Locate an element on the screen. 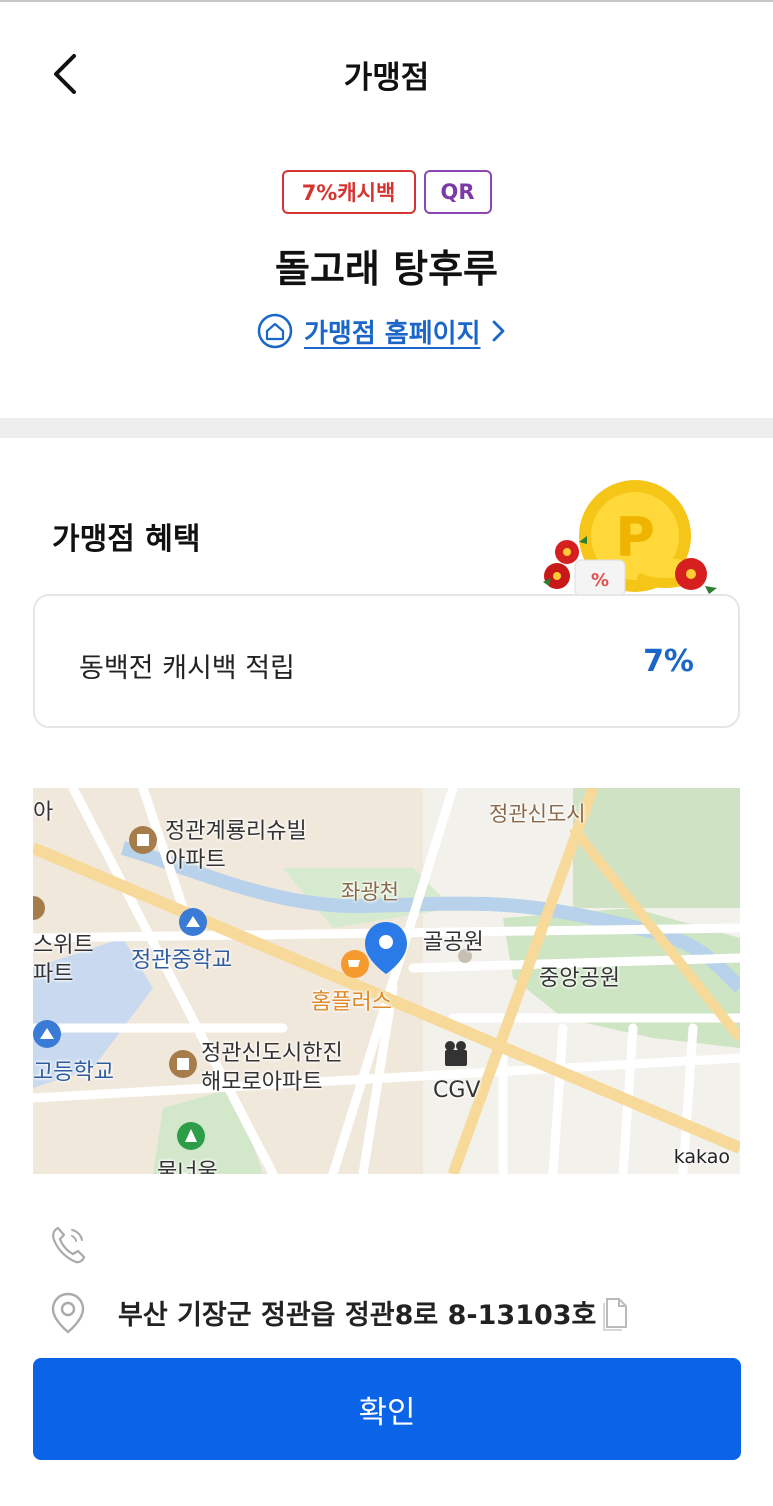  map-label-apartment-2: 정관신도시한진 해모로아파트 is located at coordinates (272, 1068).